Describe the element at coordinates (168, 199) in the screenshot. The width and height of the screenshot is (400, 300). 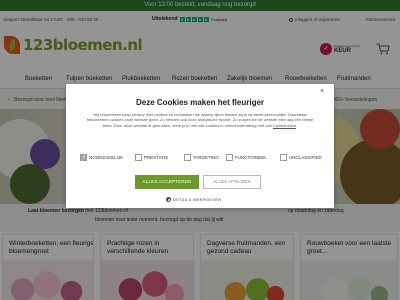
I see `gear-icon` at that location.